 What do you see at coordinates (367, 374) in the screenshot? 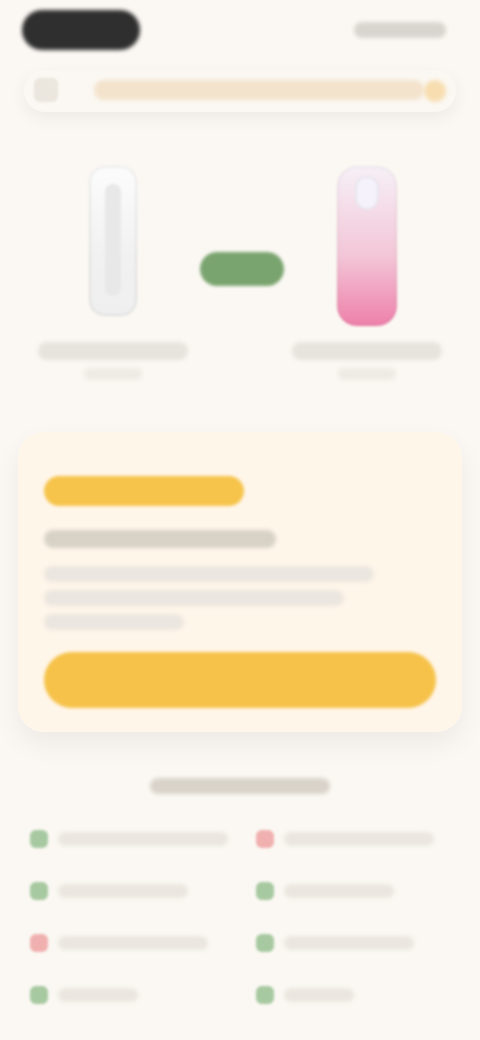
I see `product-subtitle-right` at bounding box center [367, 374].